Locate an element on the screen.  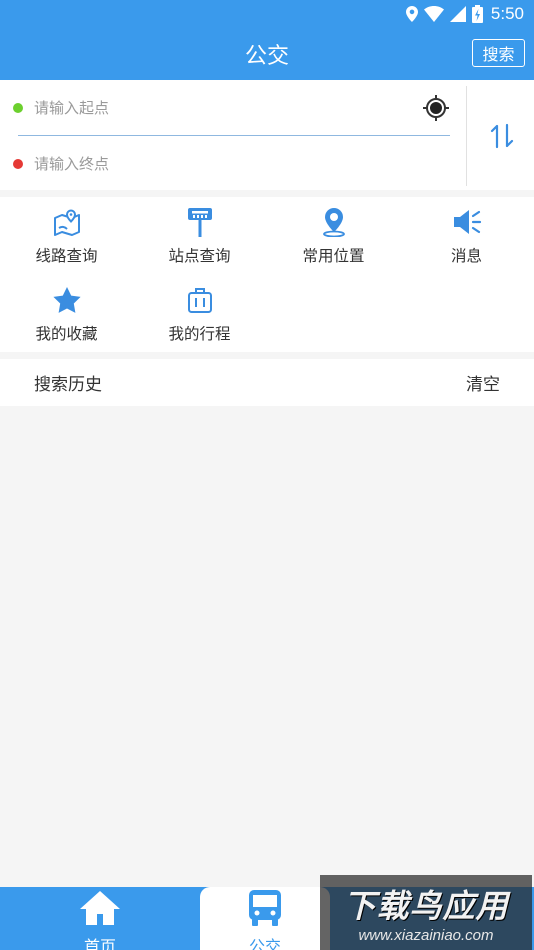
swap-route-icon is located at coordinates (502, 136).